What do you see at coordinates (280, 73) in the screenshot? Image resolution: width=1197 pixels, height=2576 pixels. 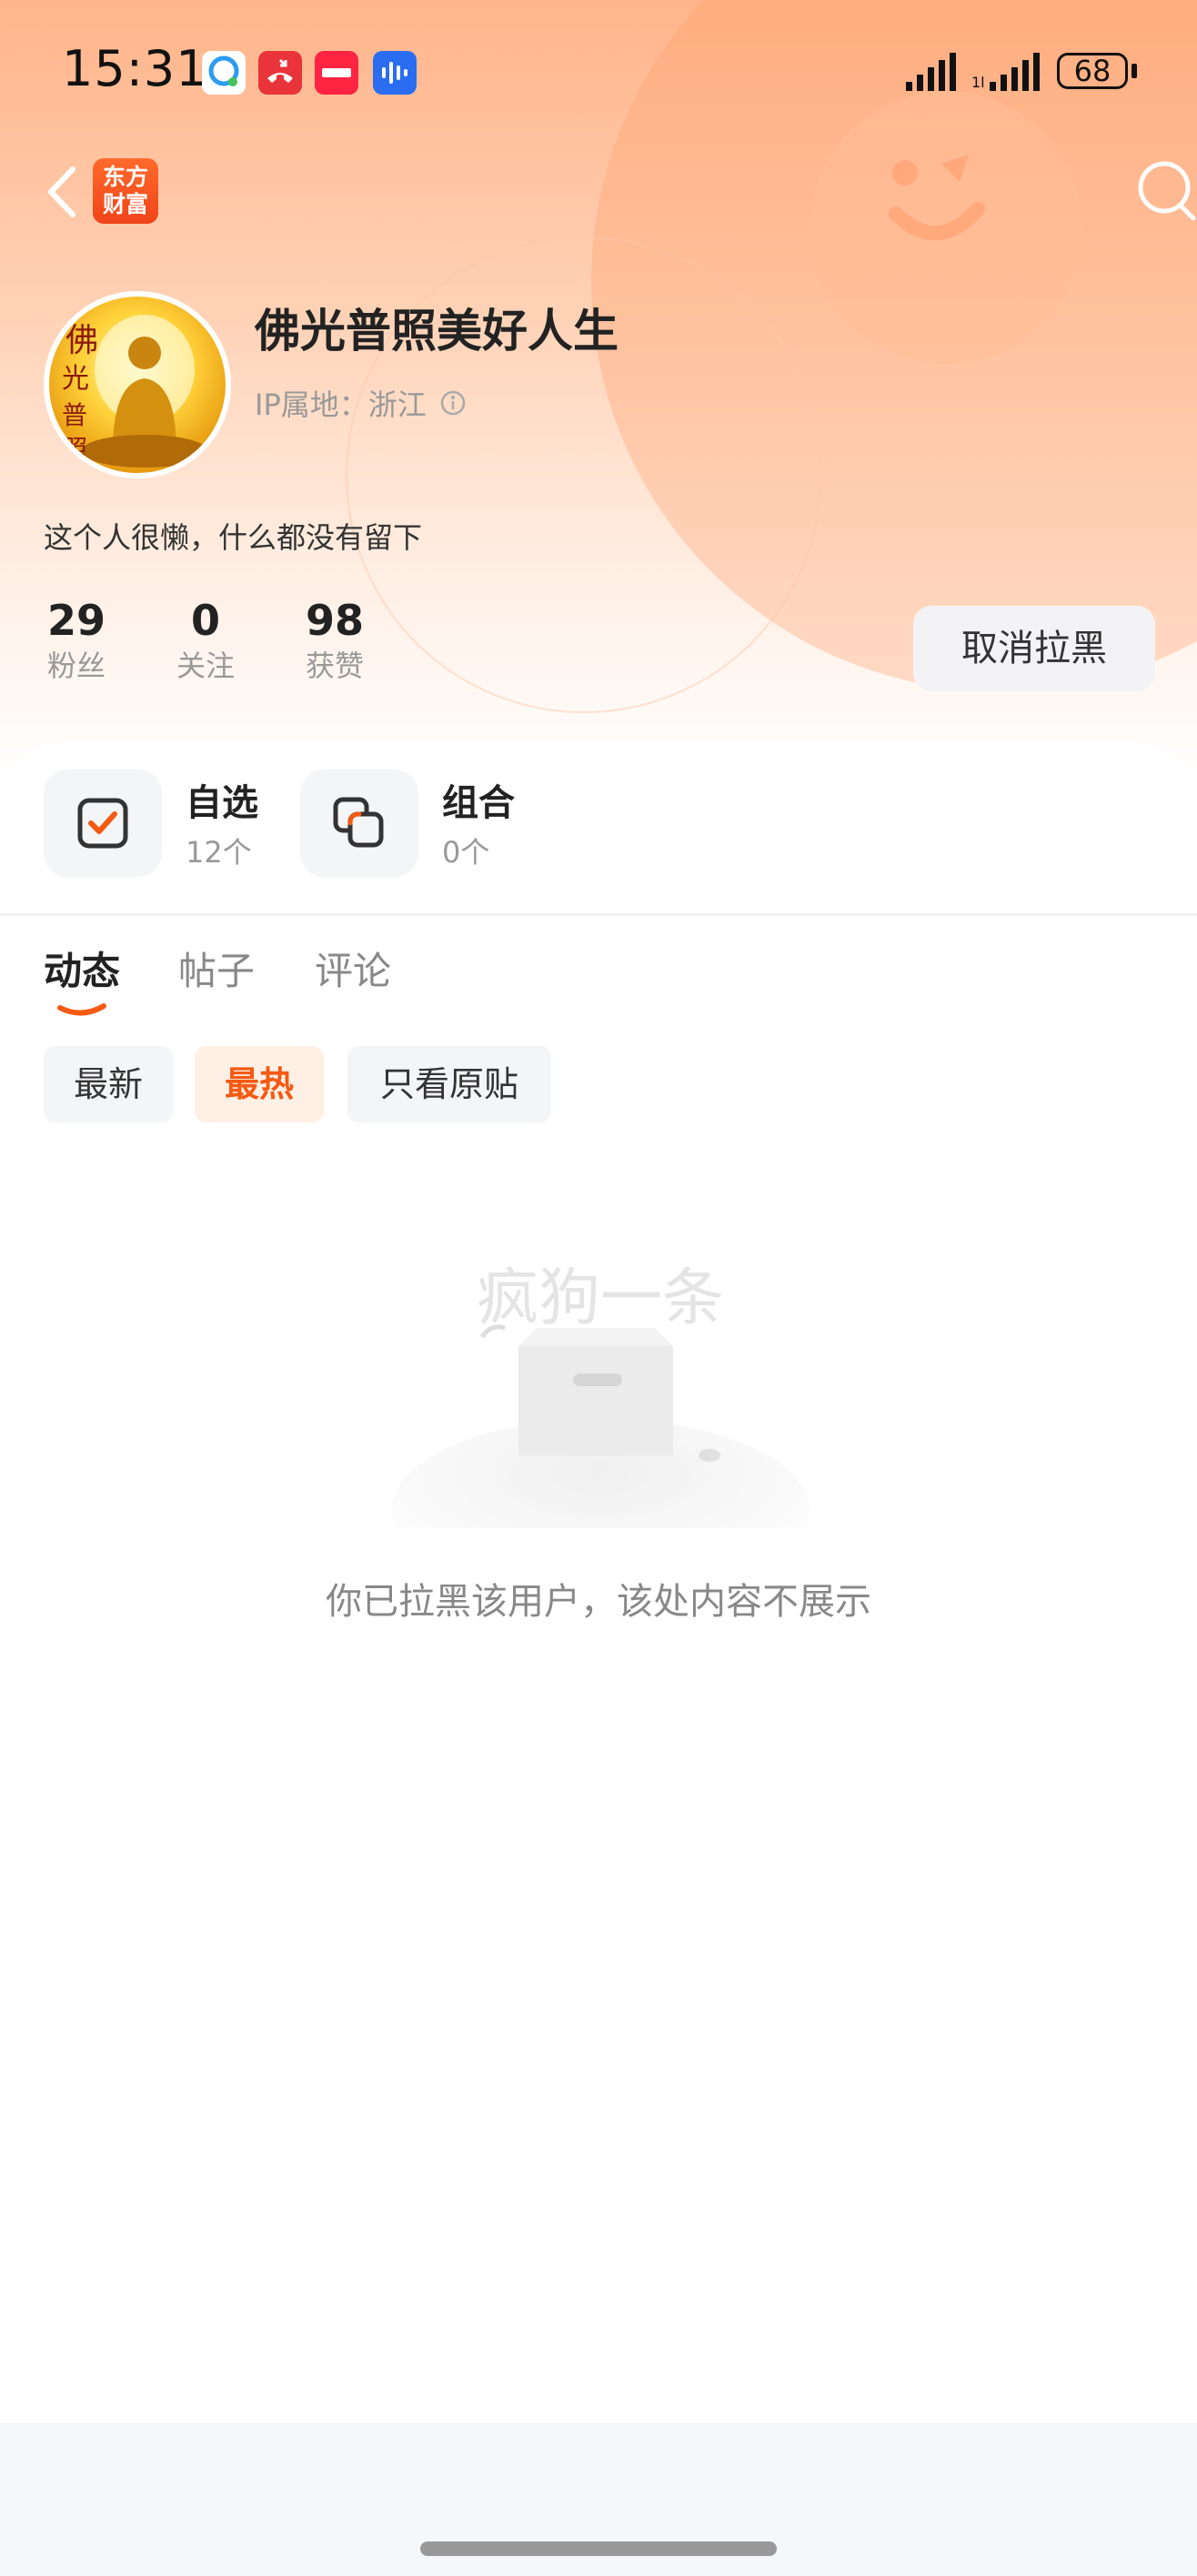 I see `phone-missed-icon` at bounding box center [280, 73].